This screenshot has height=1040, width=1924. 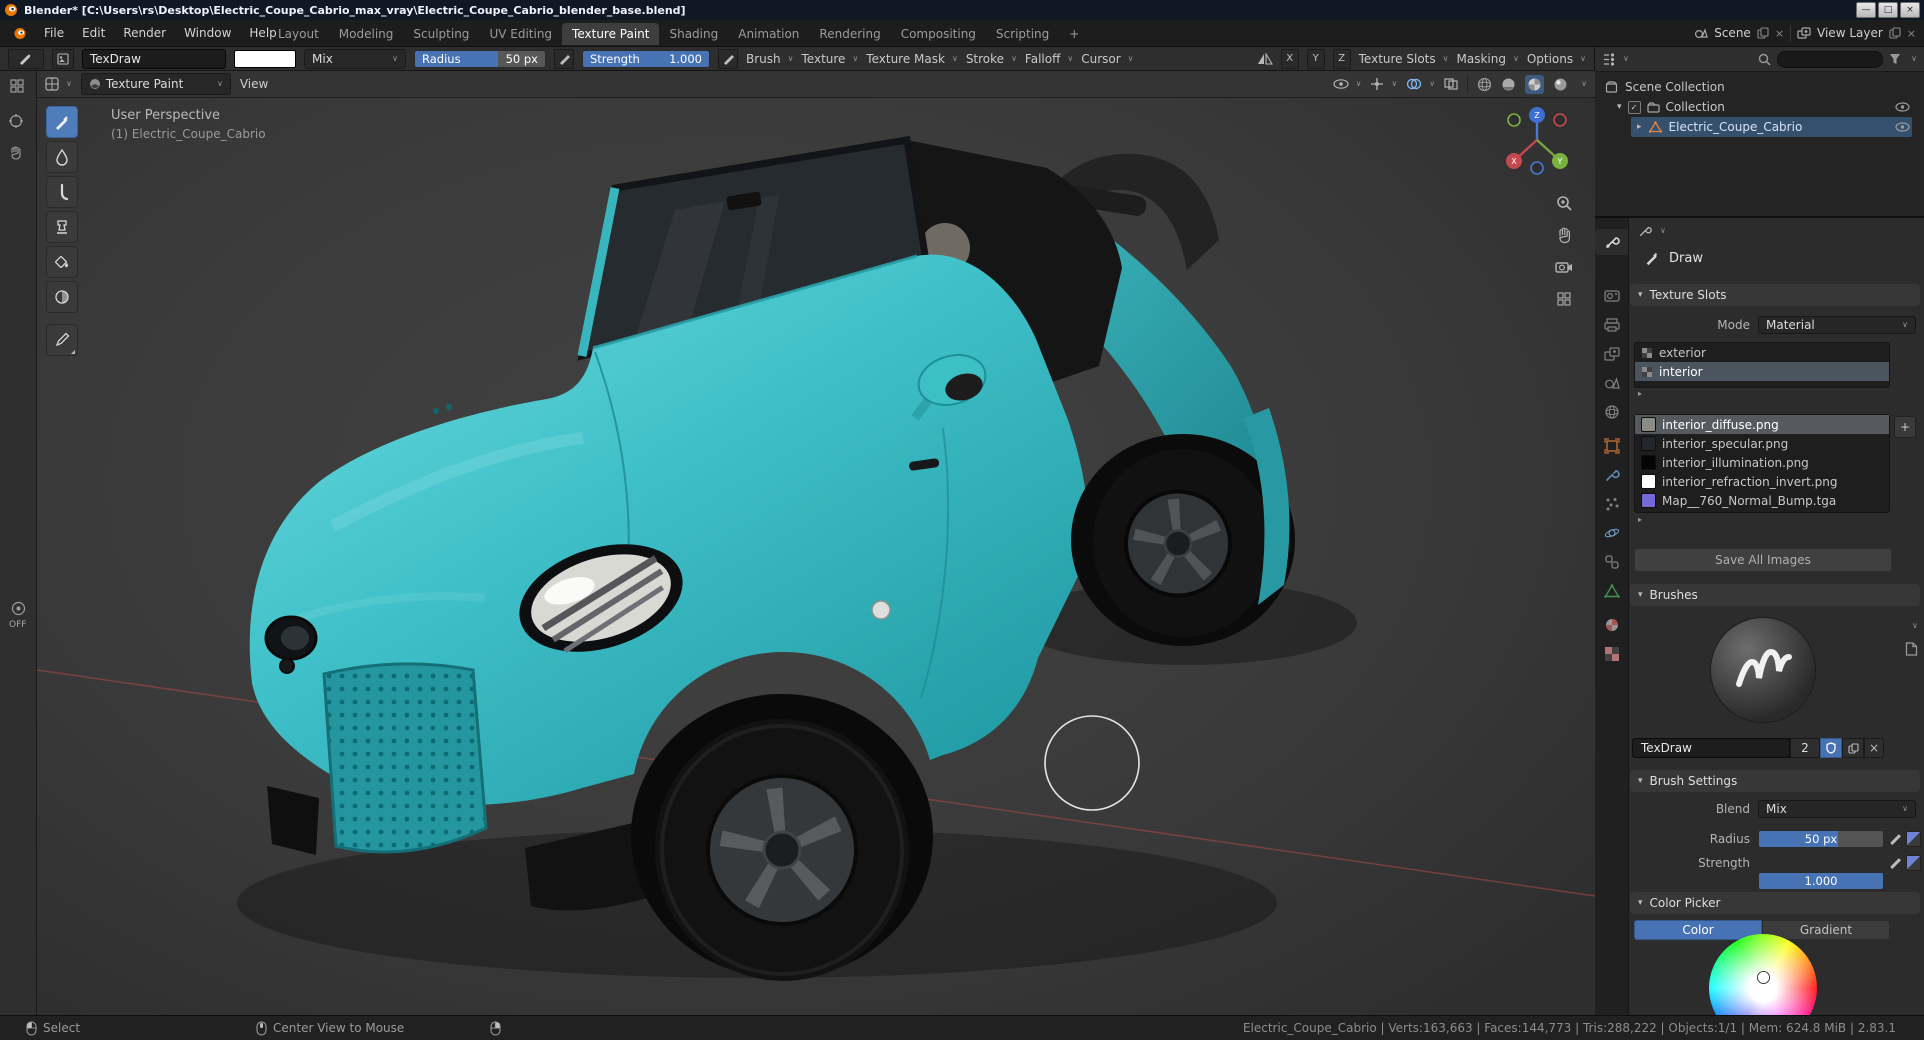 I want to click on mode-dropdown: Material ∨, so click(x=1837, y=325).